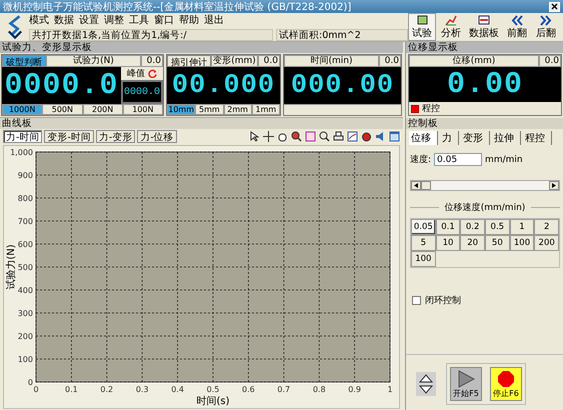 The image size is (563, 410). What do you see at coordinates (266, 109) in the screenshot?
I see `range-button: 1mm` at bounding box center [266, 109].